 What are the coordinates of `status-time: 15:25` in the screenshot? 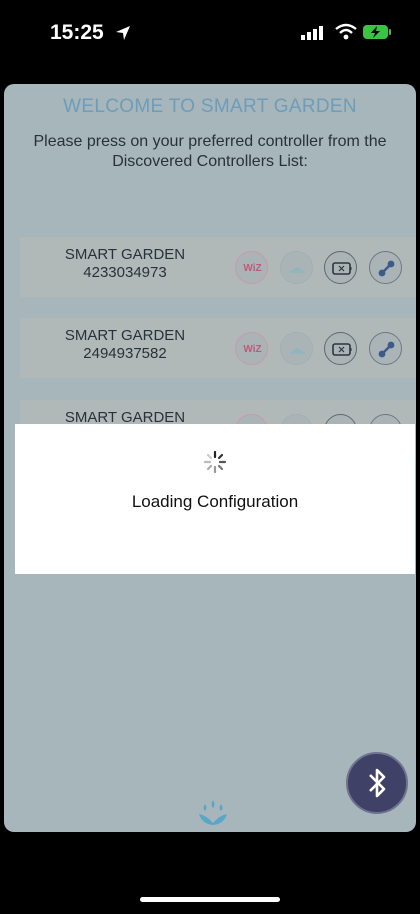 It's located at (77, 32).